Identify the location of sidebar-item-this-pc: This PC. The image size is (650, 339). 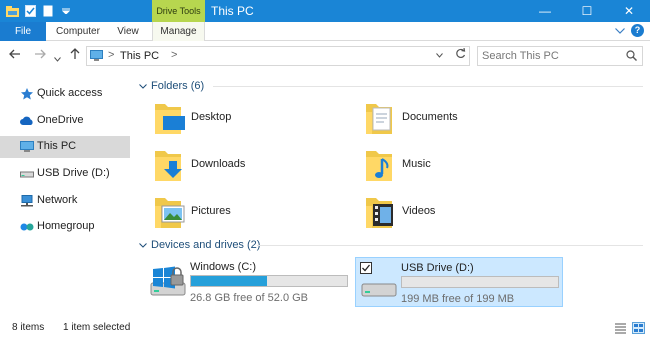
(65, 147).